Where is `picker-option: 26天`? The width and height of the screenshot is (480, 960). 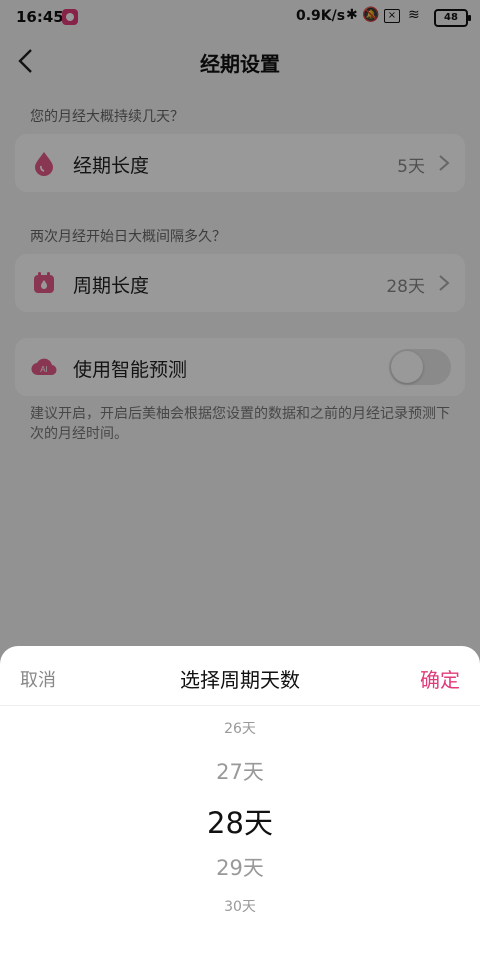
picker-option: 26天 is located at coordinates (240, 728).